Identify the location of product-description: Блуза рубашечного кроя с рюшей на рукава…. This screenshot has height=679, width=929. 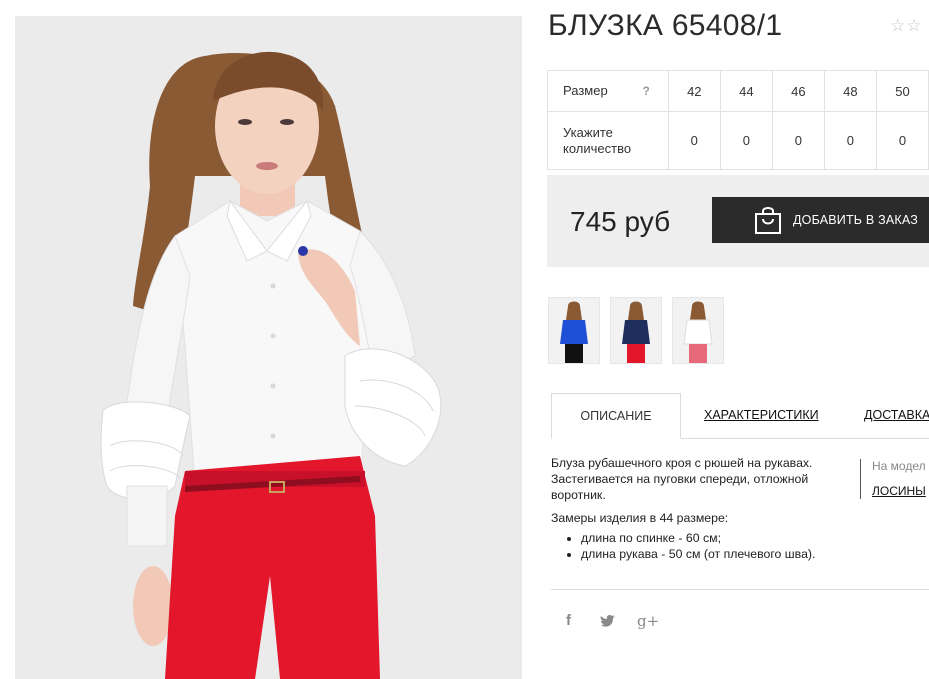
(696, 508).